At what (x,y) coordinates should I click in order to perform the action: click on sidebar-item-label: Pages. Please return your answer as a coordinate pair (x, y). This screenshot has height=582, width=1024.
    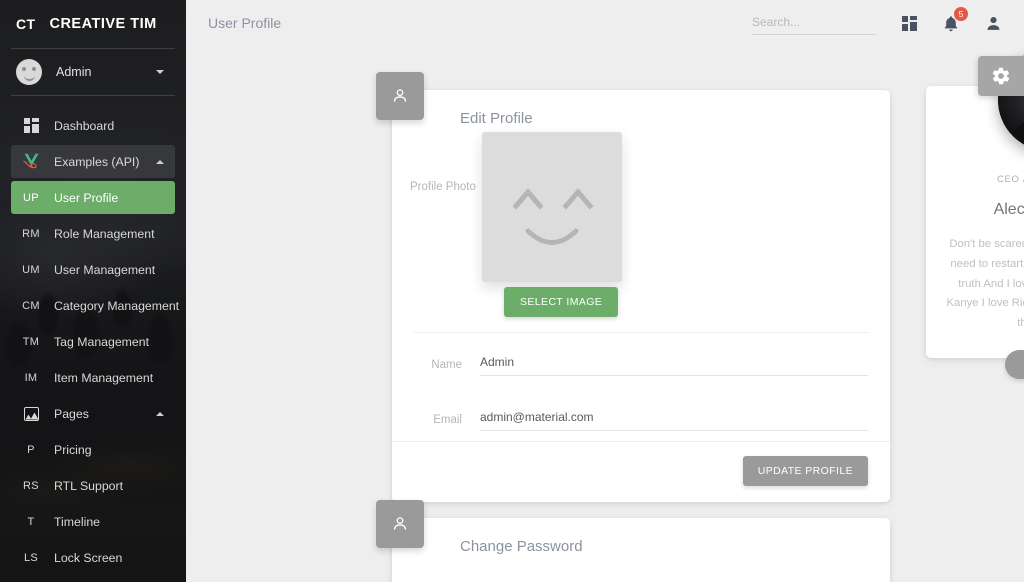
    Looking at the image, I should click on (71, 413).